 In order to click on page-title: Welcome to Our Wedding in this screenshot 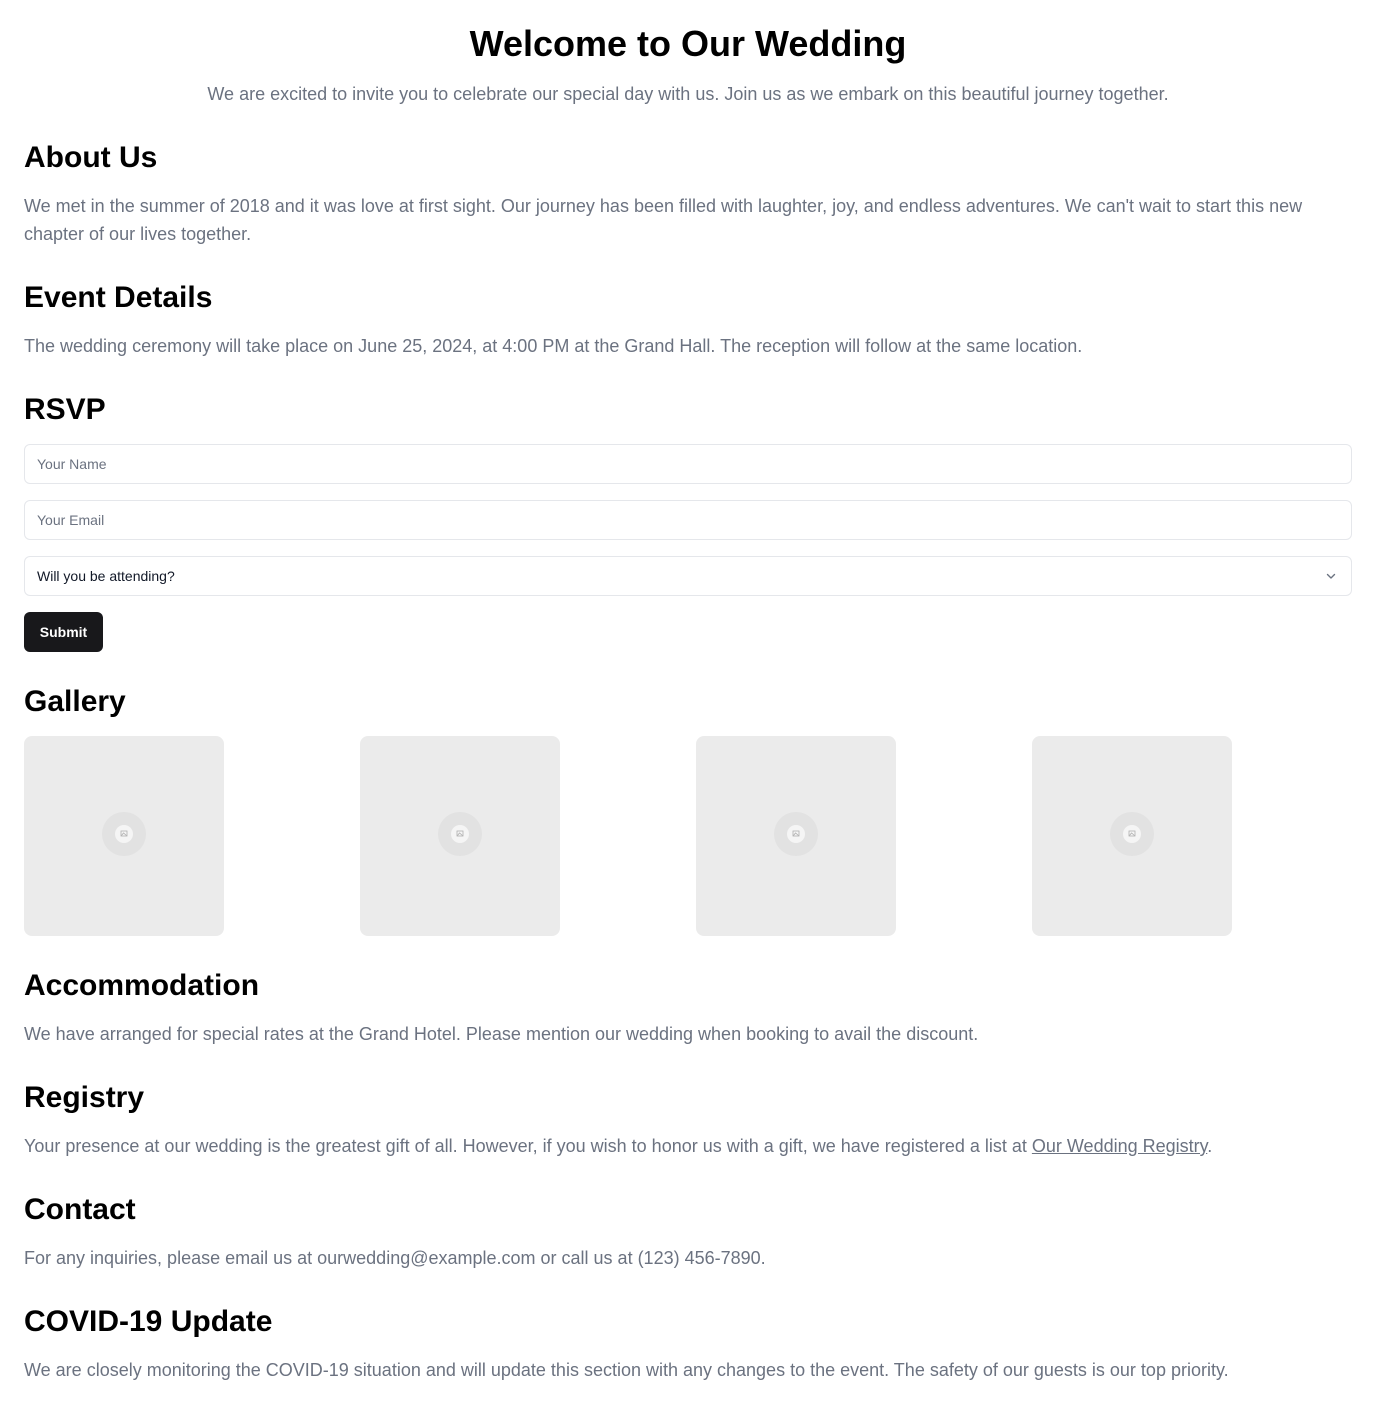, I will do `click(688, 43)`.